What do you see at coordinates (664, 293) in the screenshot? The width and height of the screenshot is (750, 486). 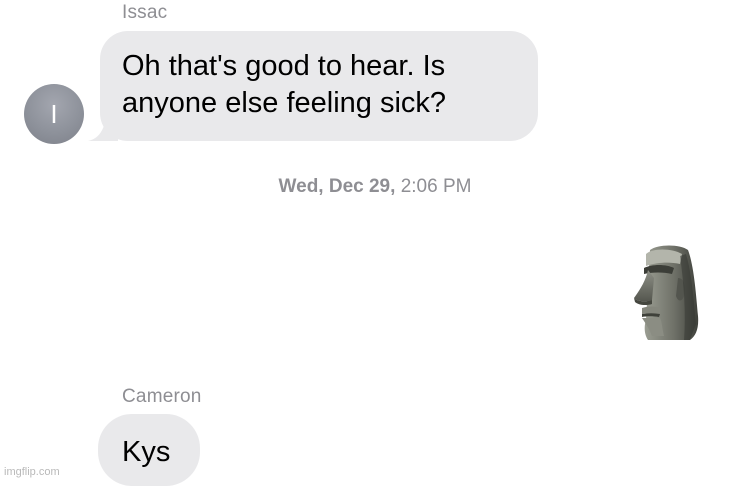 I see `moai-icon` at bounding box center [664, 293].